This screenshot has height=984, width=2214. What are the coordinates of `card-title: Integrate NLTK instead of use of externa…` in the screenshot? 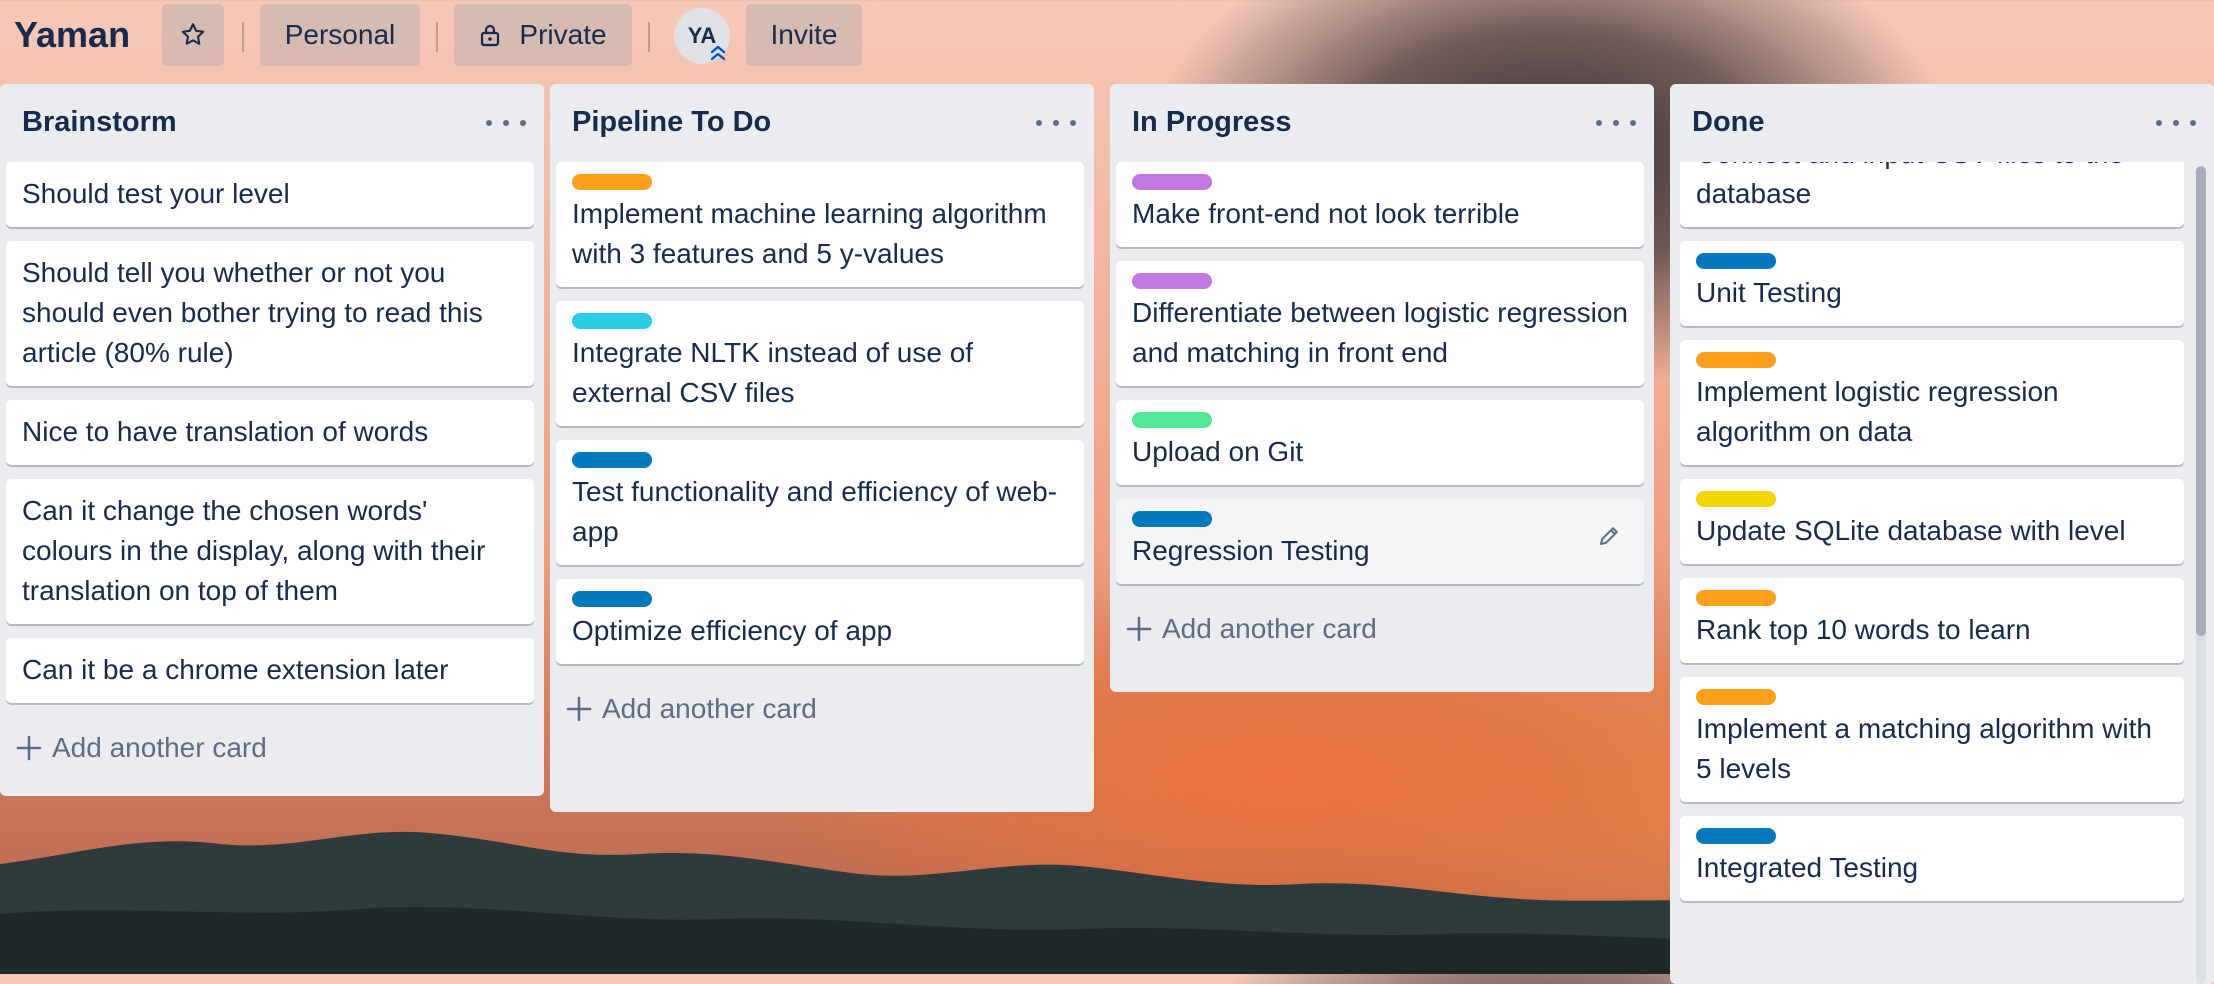 It's located at (773, 372).